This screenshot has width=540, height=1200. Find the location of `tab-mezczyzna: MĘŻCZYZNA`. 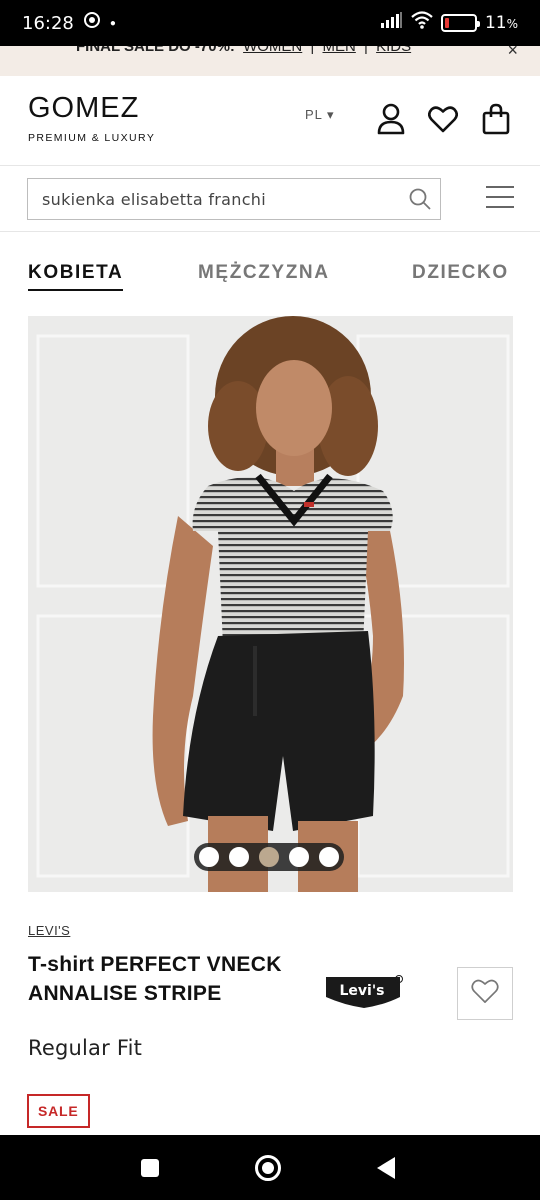

tab-mezczyzna: MĘŻCZYZNA is located at coordinates (264, 275).